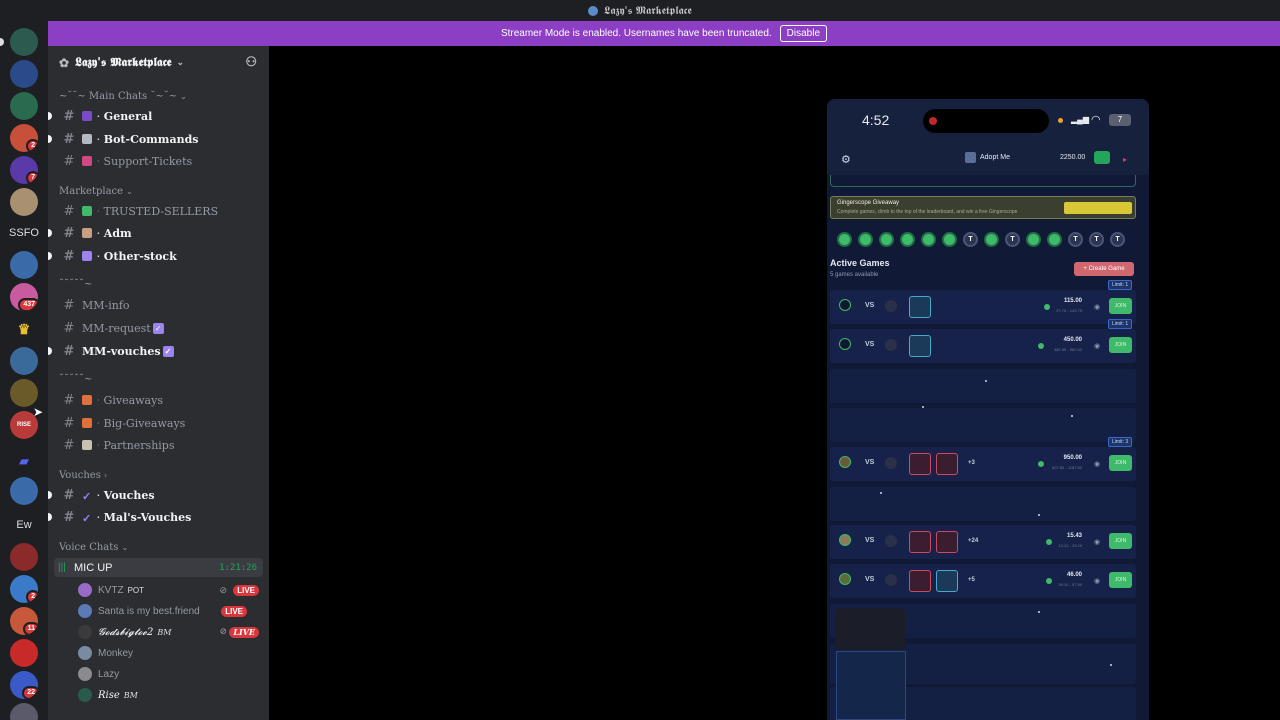 The image size is (1280, 720). Describe the element at coordinates (1072, 340) in the screenshot. I see `game-amount: 450.00` at that location.